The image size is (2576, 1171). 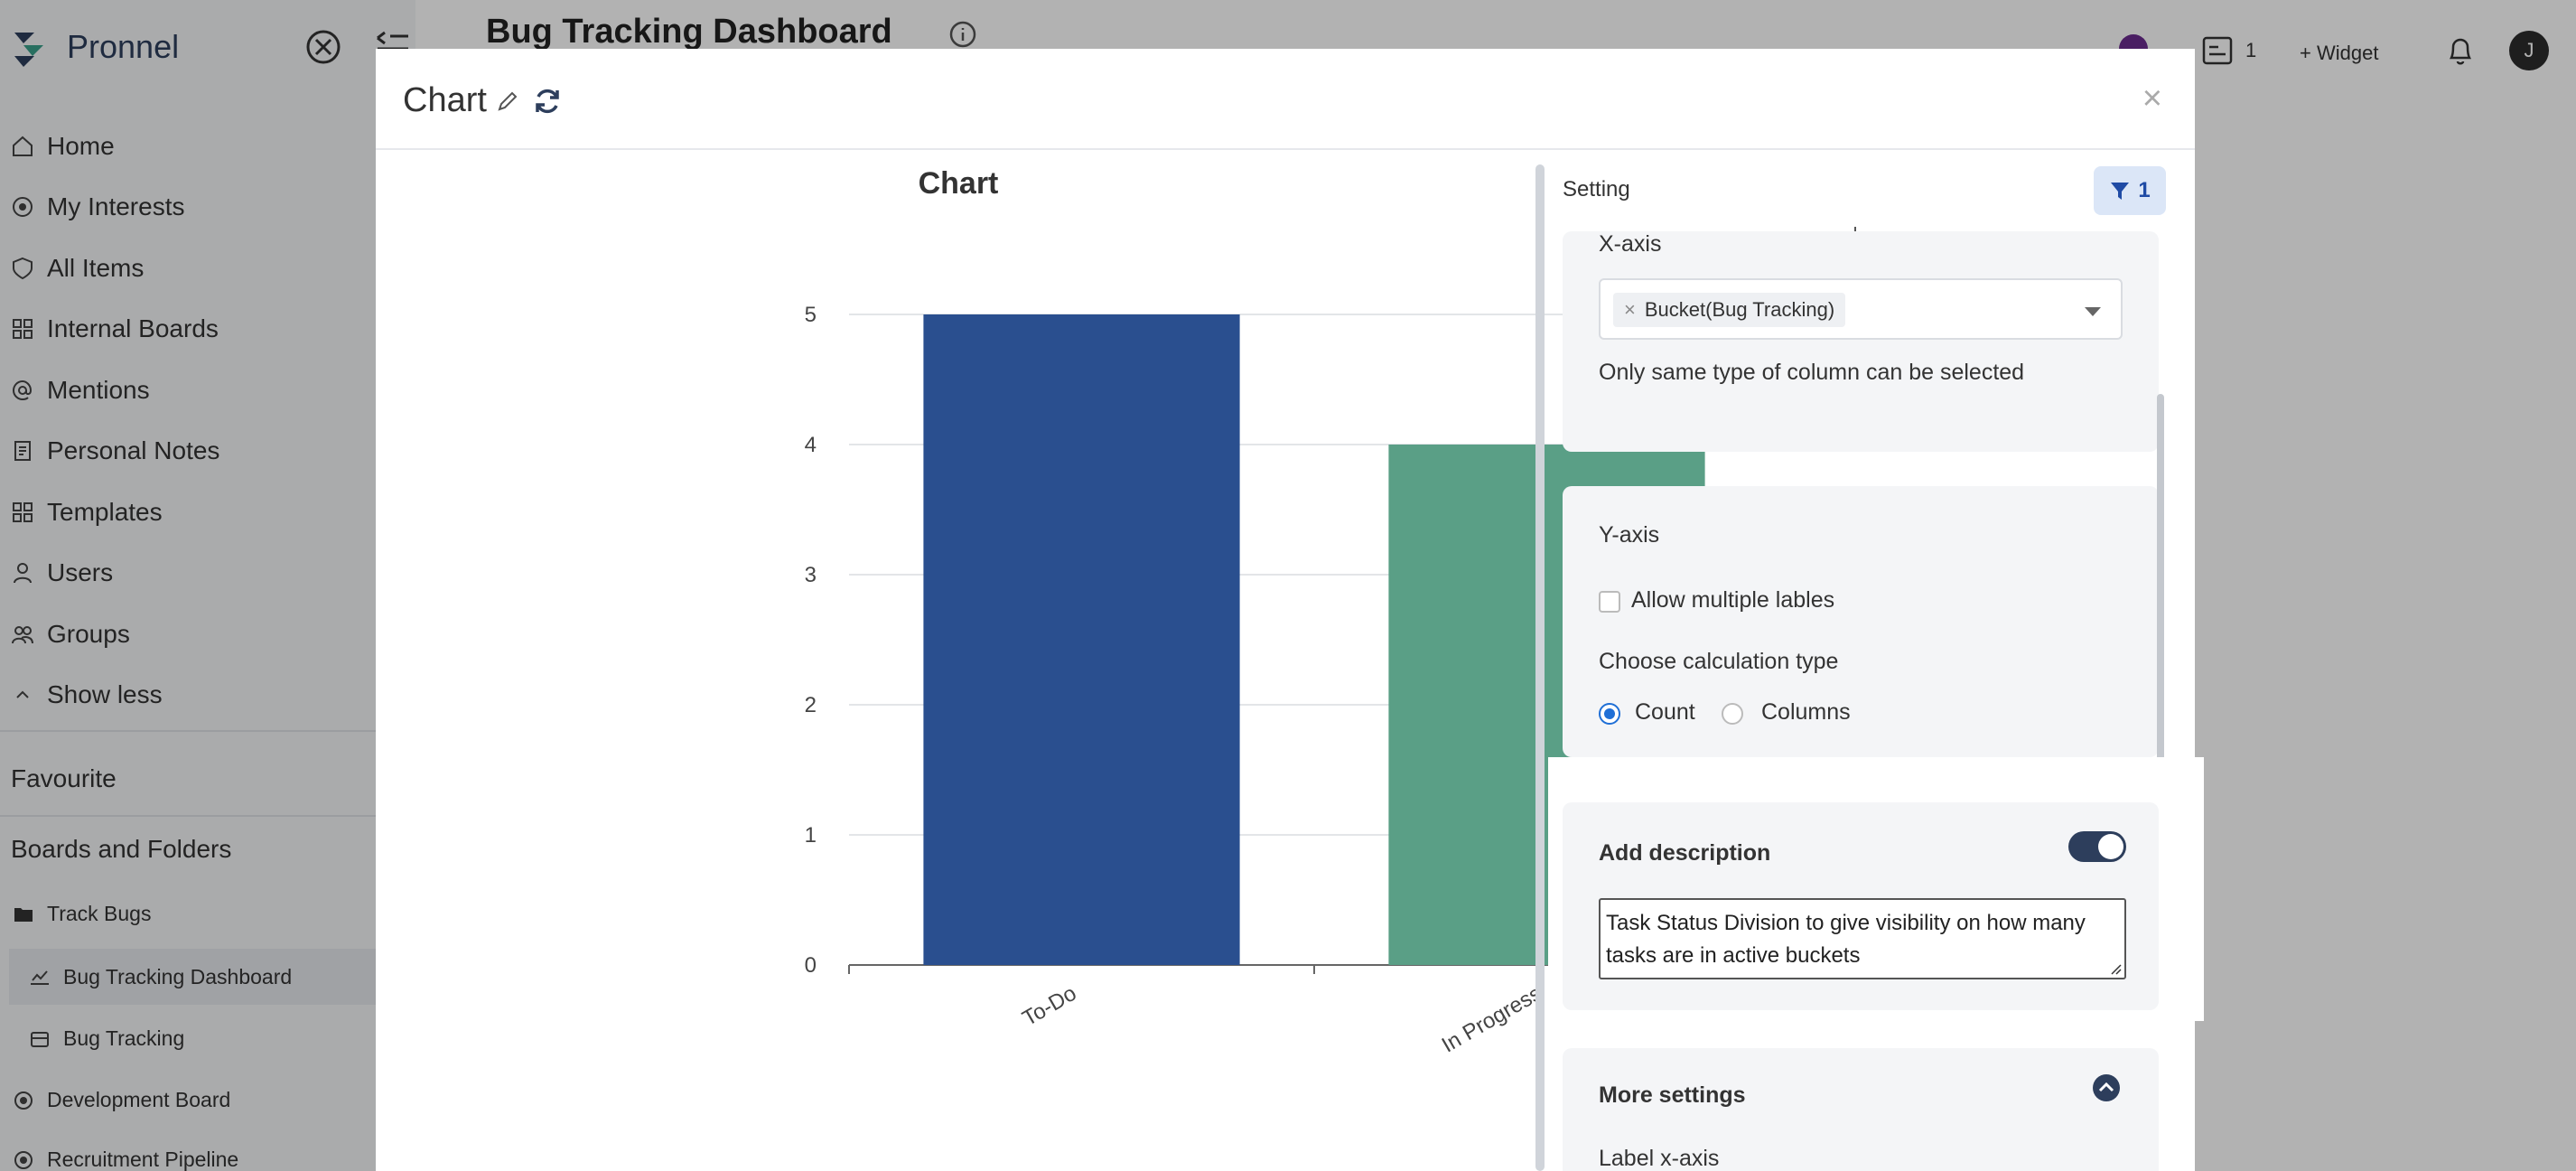 I want to click on filter-button: 1, so click(x=2130, y=190).